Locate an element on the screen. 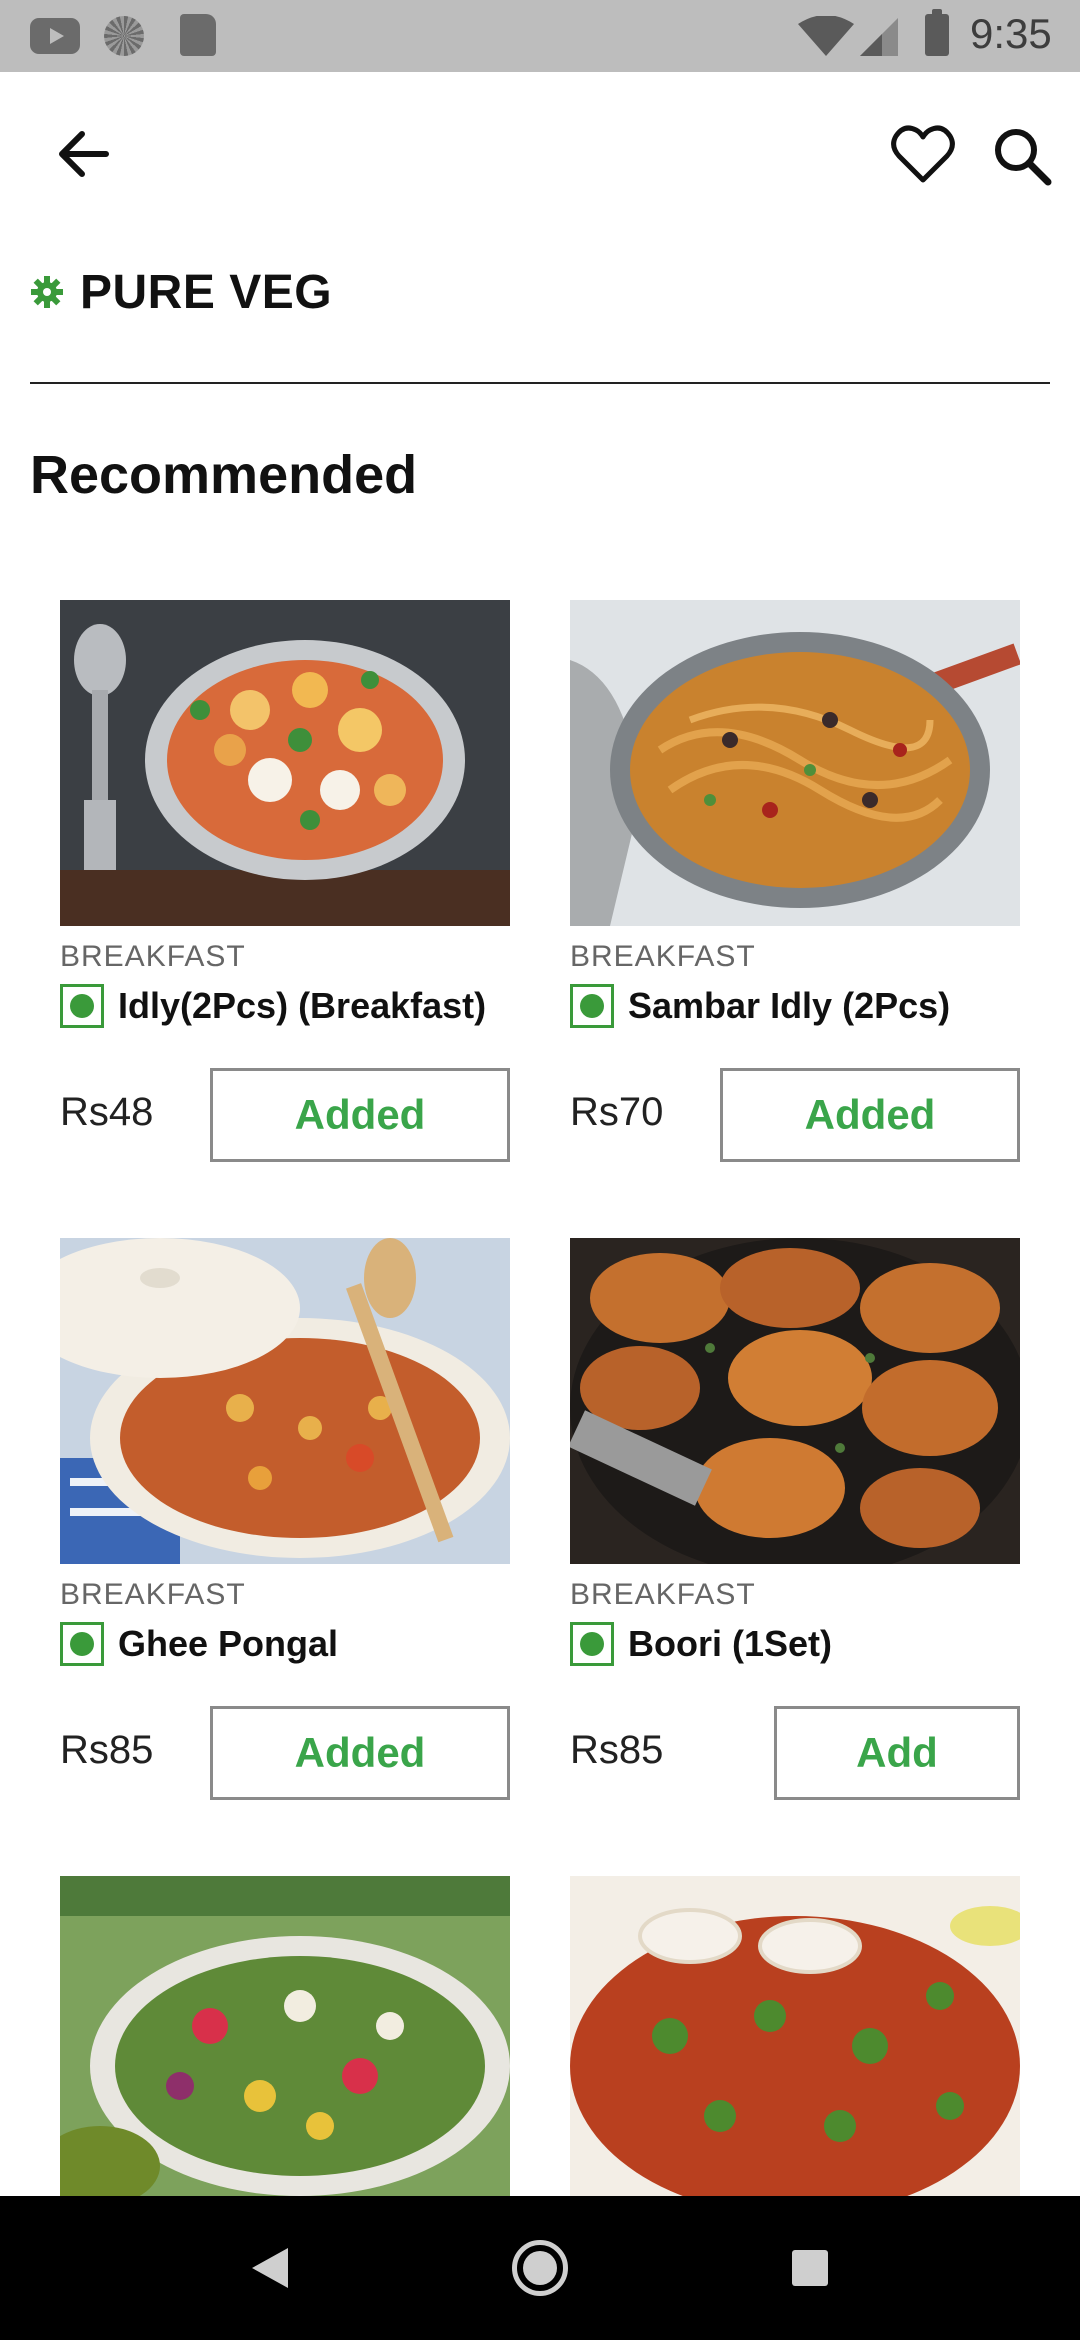  heart-outline-icon is located at coordinates (923, 155).